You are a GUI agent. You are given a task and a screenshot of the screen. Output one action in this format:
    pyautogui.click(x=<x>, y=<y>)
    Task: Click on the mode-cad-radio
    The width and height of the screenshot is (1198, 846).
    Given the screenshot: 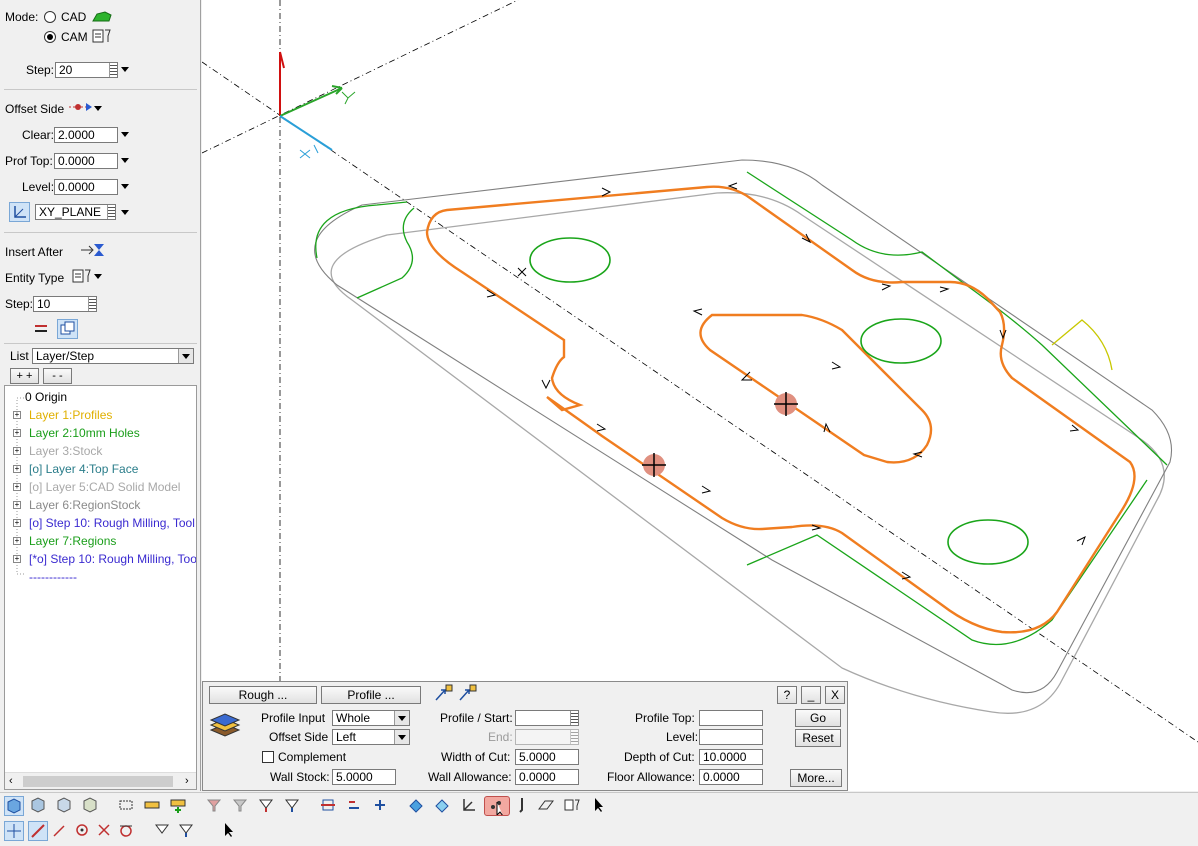 What is the action you would take?
    pyautogui.click(x=50, y=17)
    